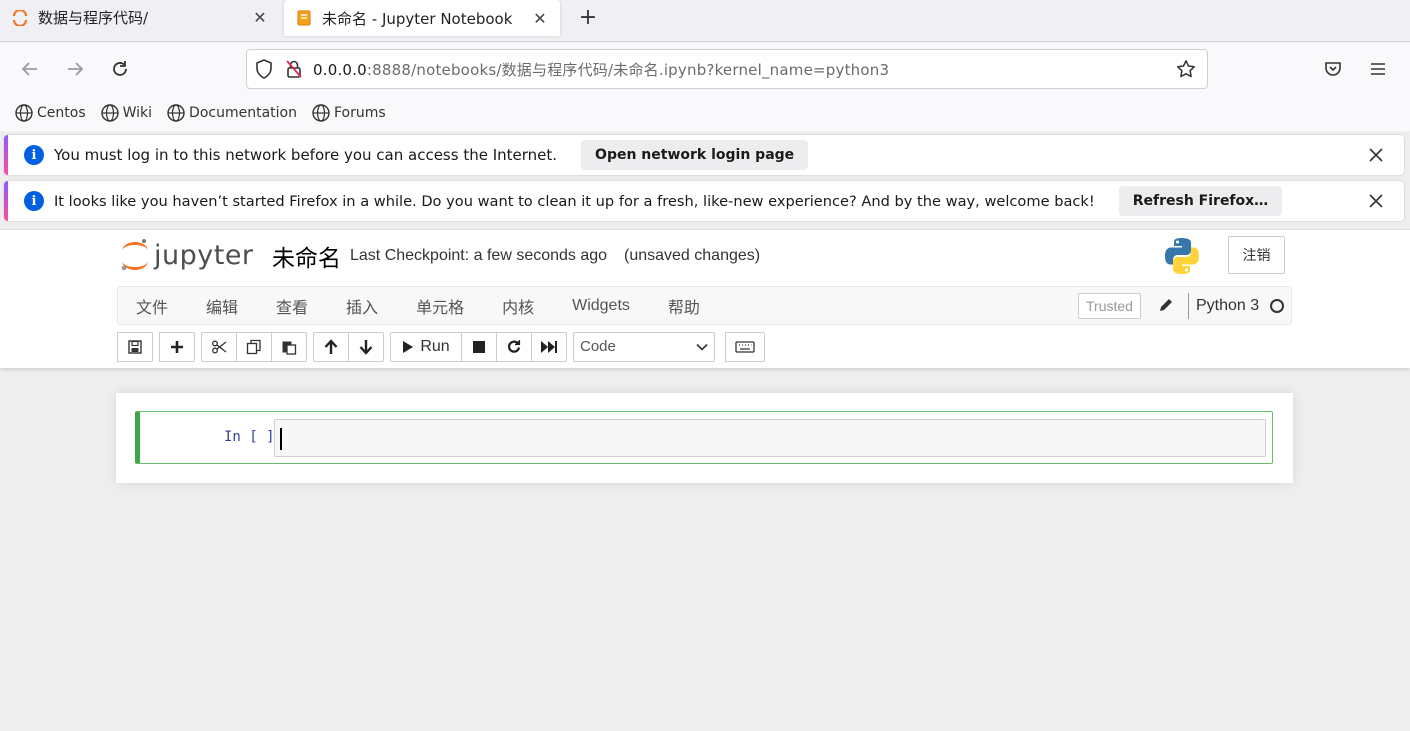  I want to click on bookmark-item: Wiki, so click(126, 113).